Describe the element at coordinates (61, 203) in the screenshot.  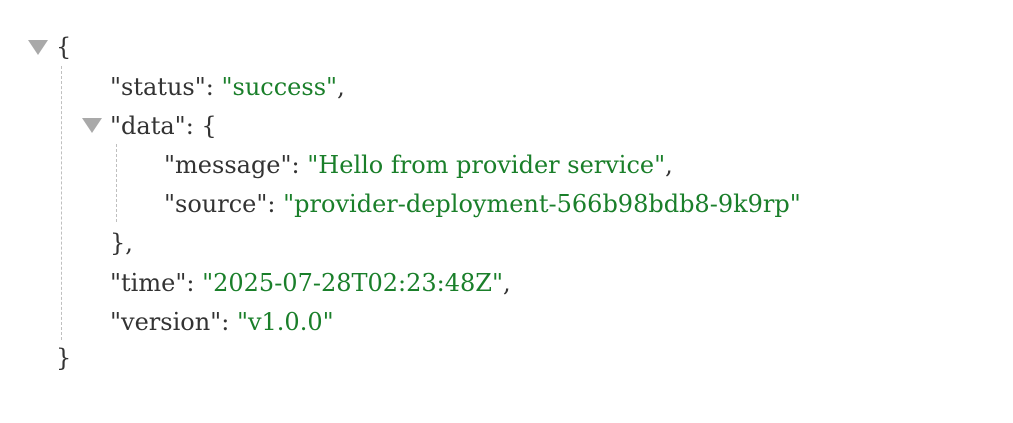
I see `root-indent-guide` at that location.